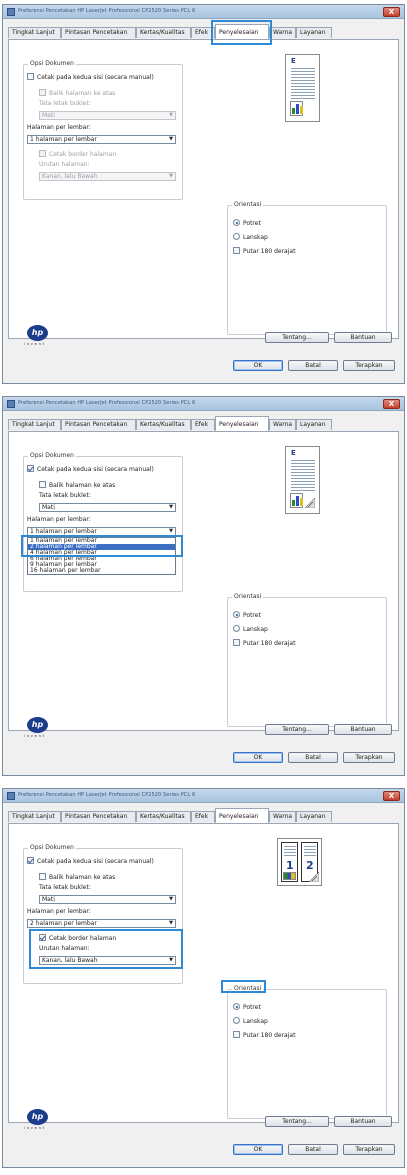 The height and width of the screenshot is (1175, 407). I want to click on page-letter: E, so click(293, 61).